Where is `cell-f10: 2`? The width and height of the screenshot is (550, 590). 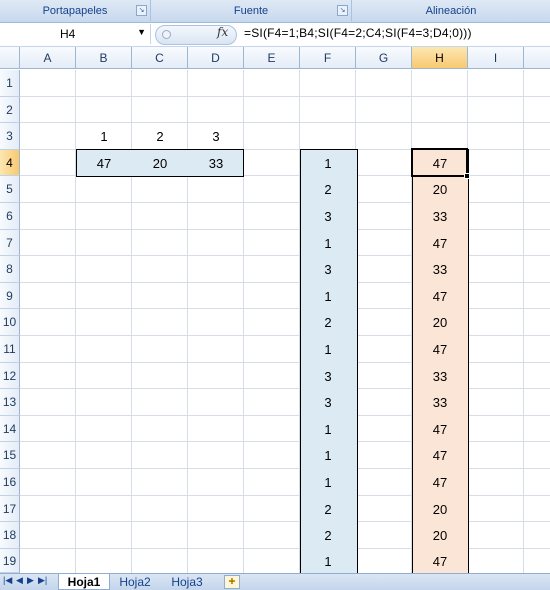
cell-f10: 2 is located at coordinates (328, 322).